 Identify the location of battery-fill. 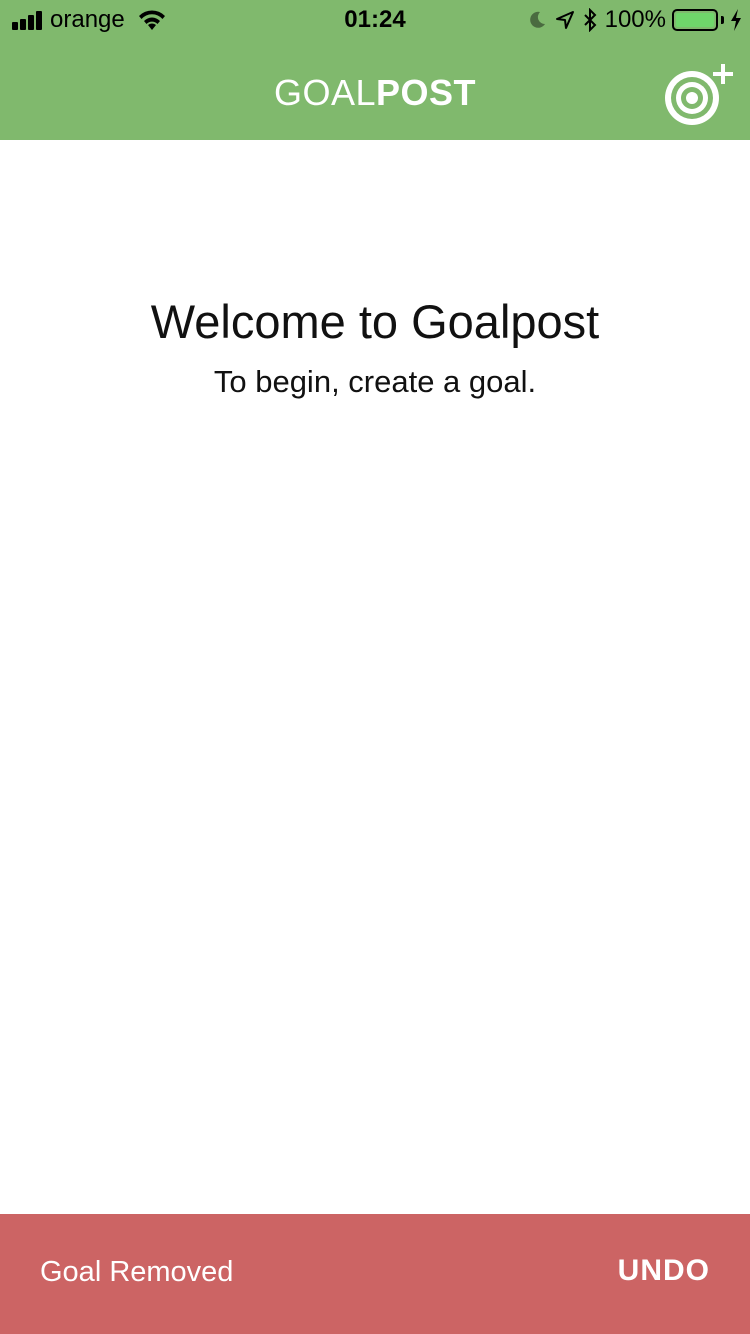
(695, 20).